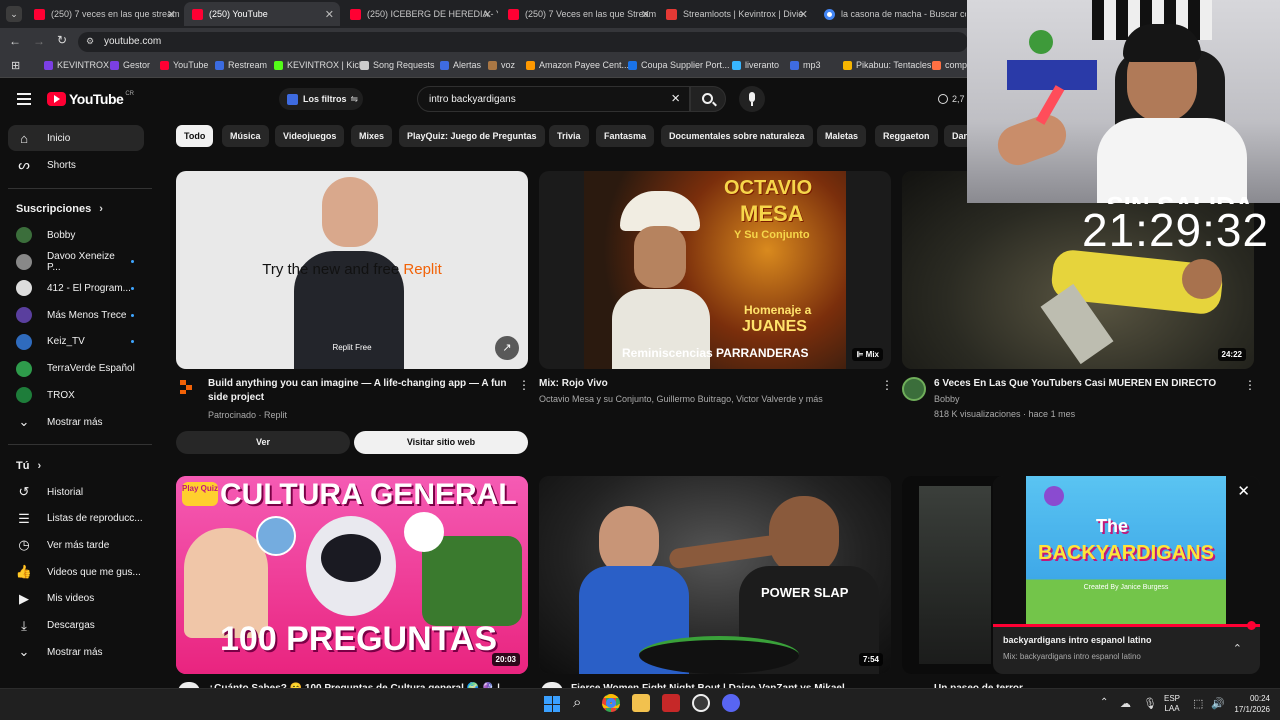  I want to click on chrome-icon, so click(611, 703).